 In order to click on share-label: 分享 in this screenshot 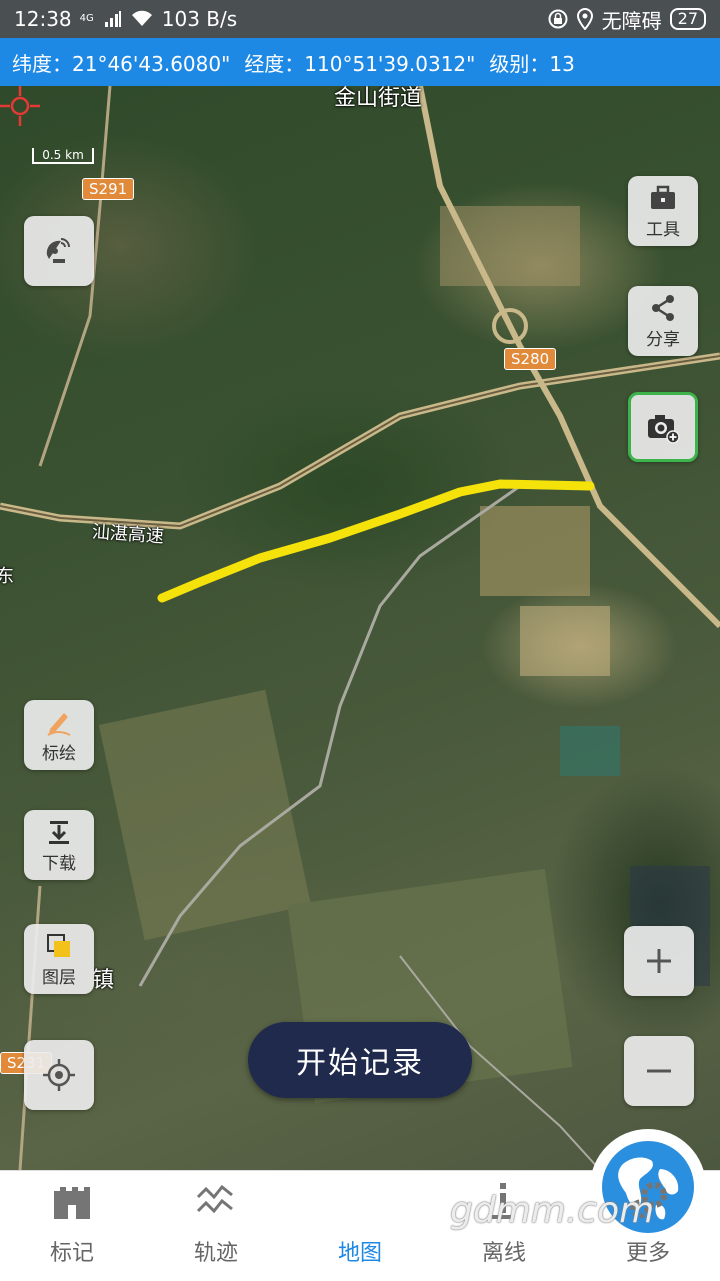, I will do `click(663, 339)`.